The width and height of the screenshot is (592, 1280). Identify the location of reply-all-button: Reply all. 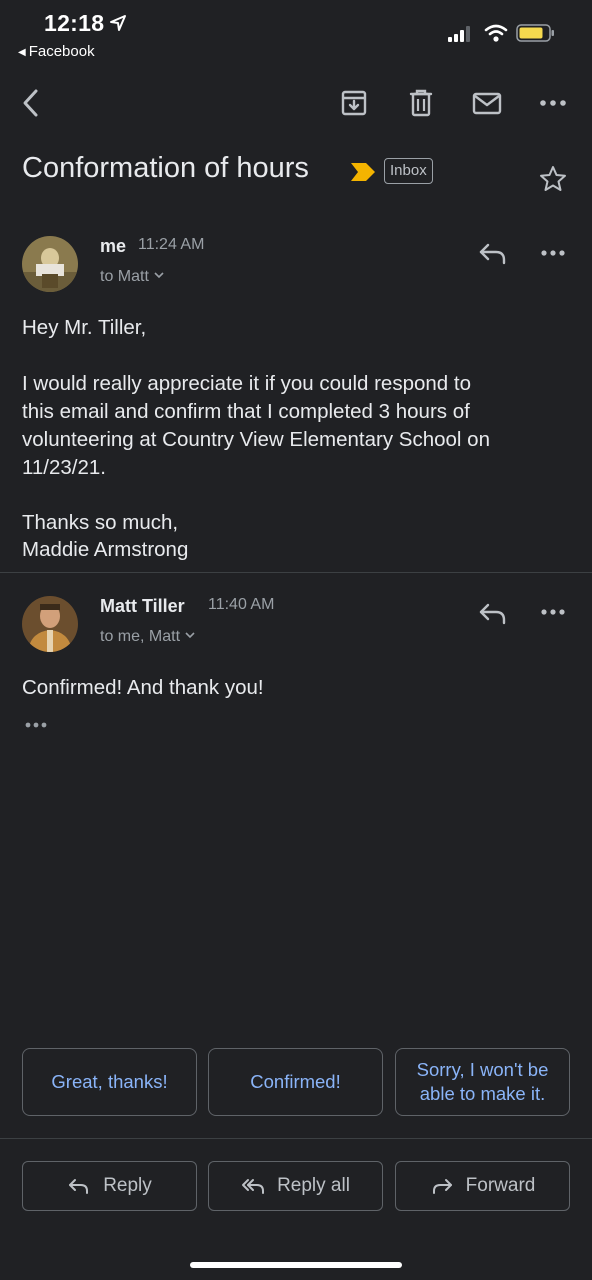
(295, 1186).